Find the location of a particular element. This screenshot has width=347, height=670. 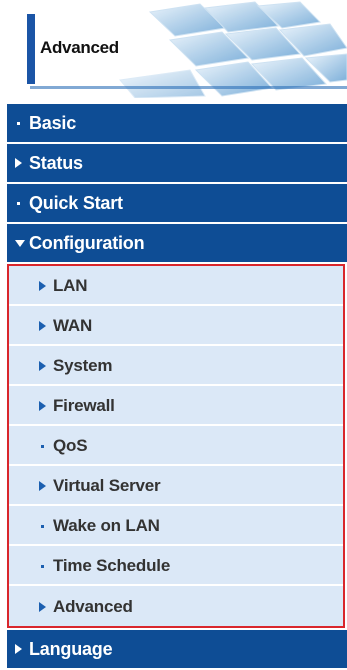

subnav-item-label: WAN is located at coordinates (73, 325).